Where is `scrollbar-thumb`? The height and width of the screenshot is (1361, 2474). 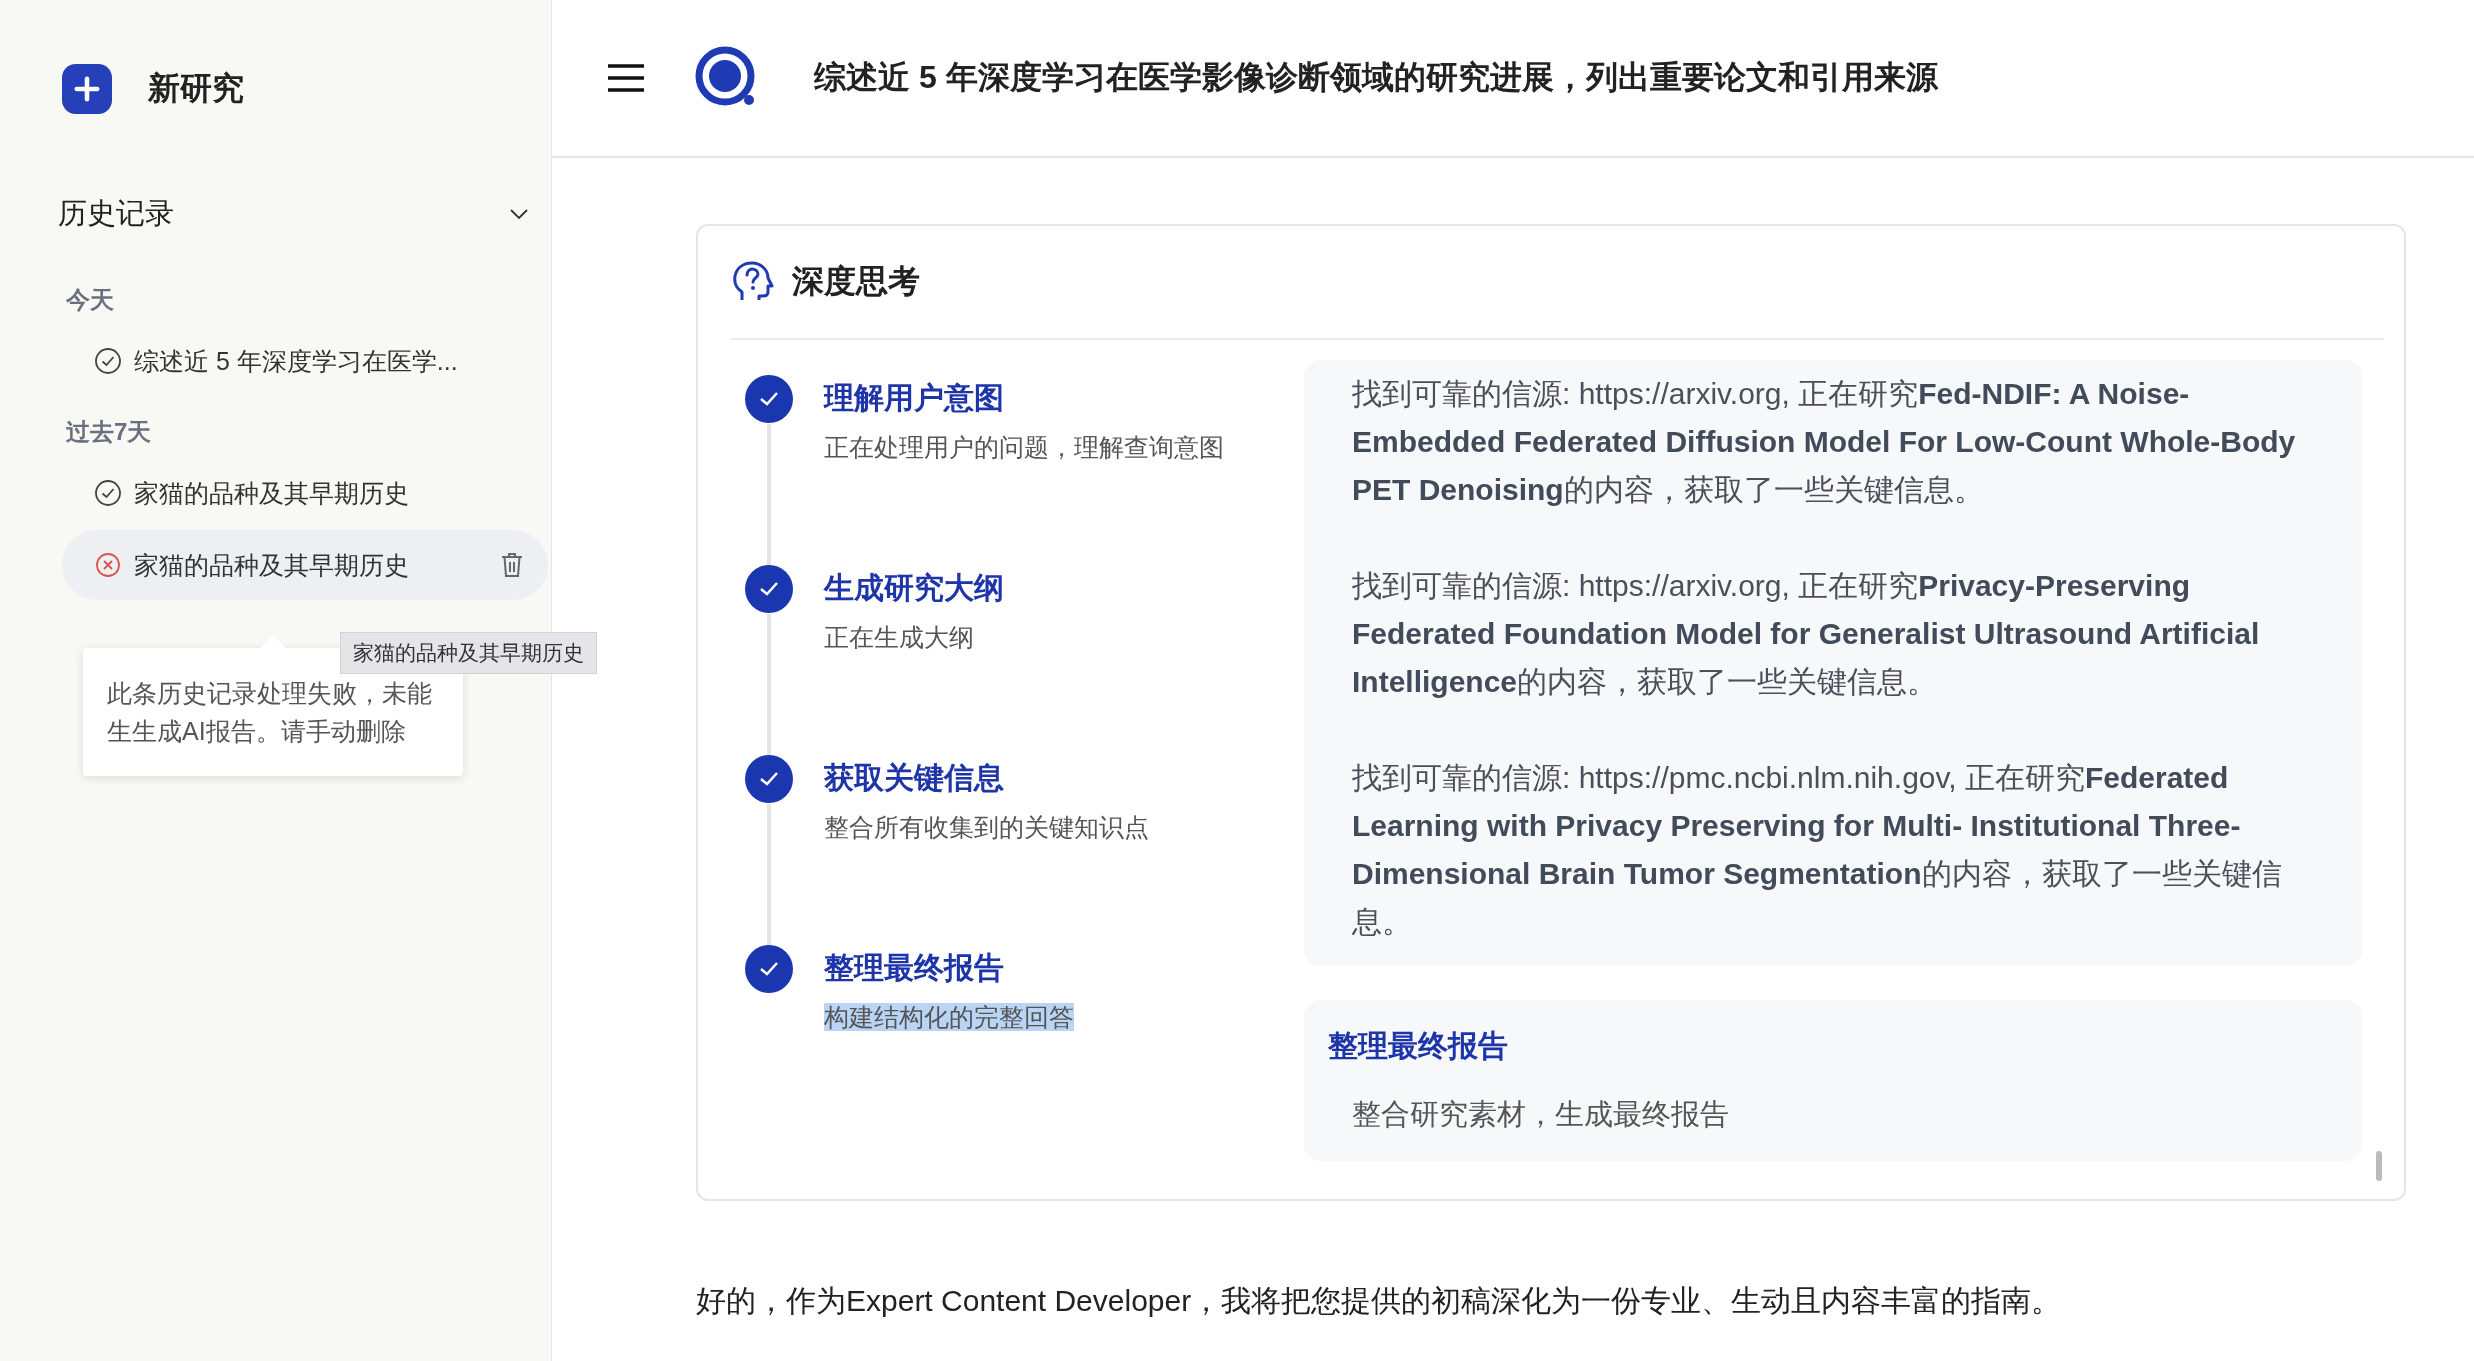 scrollbar-thumb is located at coordinates (2379, 1166).